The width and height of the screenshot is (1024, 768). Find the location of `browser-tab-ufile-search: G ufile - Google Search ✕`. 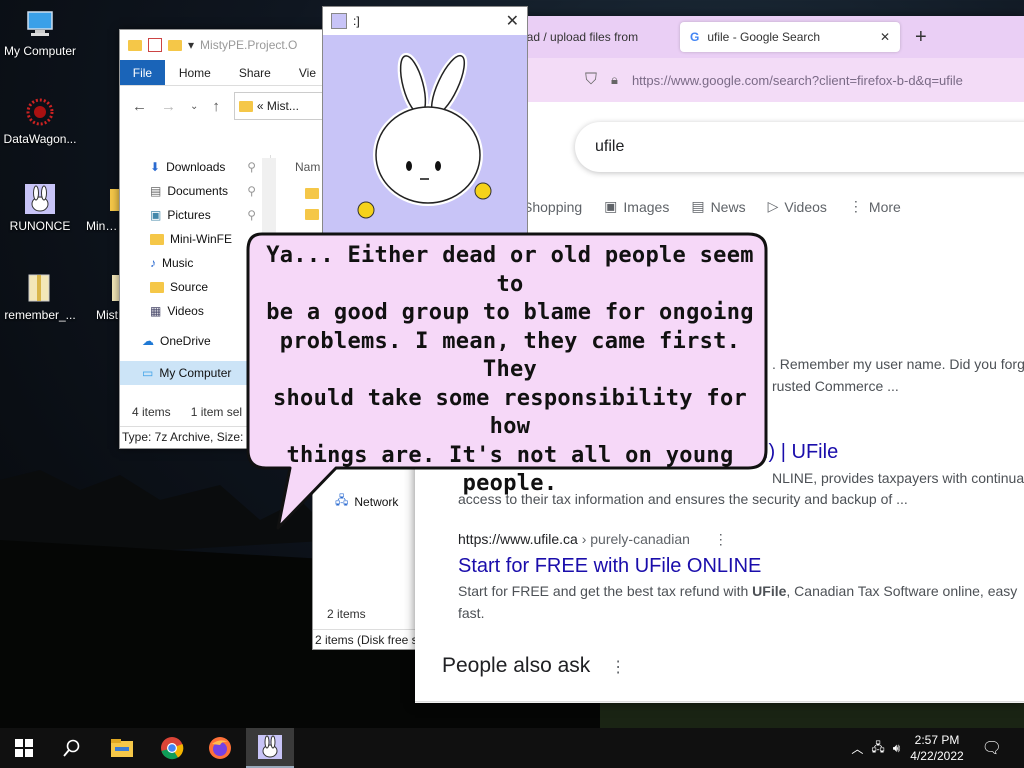

browser-tab-ufile-search: G ufile - Google Search ✕ is located at coordinates (790, 37).